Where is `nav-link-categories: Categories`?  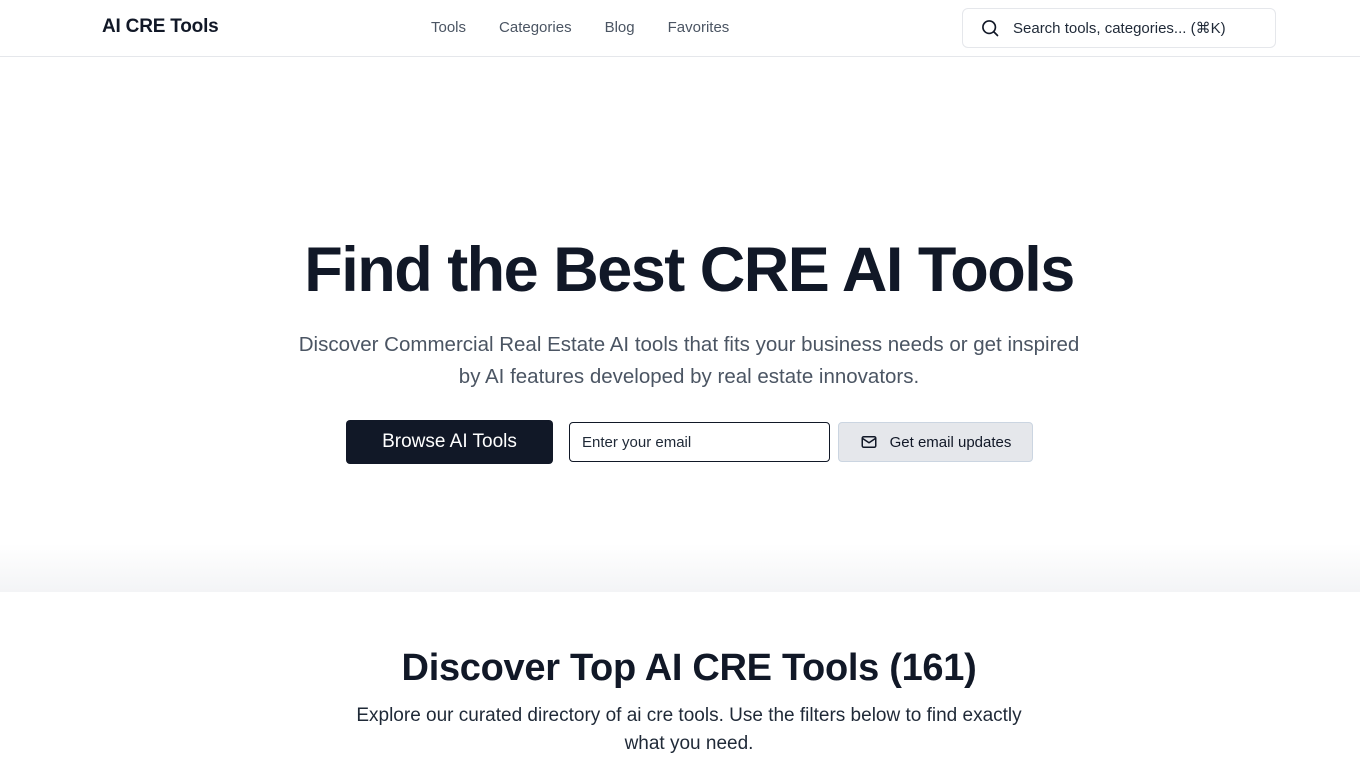 nav-link-categories: Categories is located at coordinates (535, 28).